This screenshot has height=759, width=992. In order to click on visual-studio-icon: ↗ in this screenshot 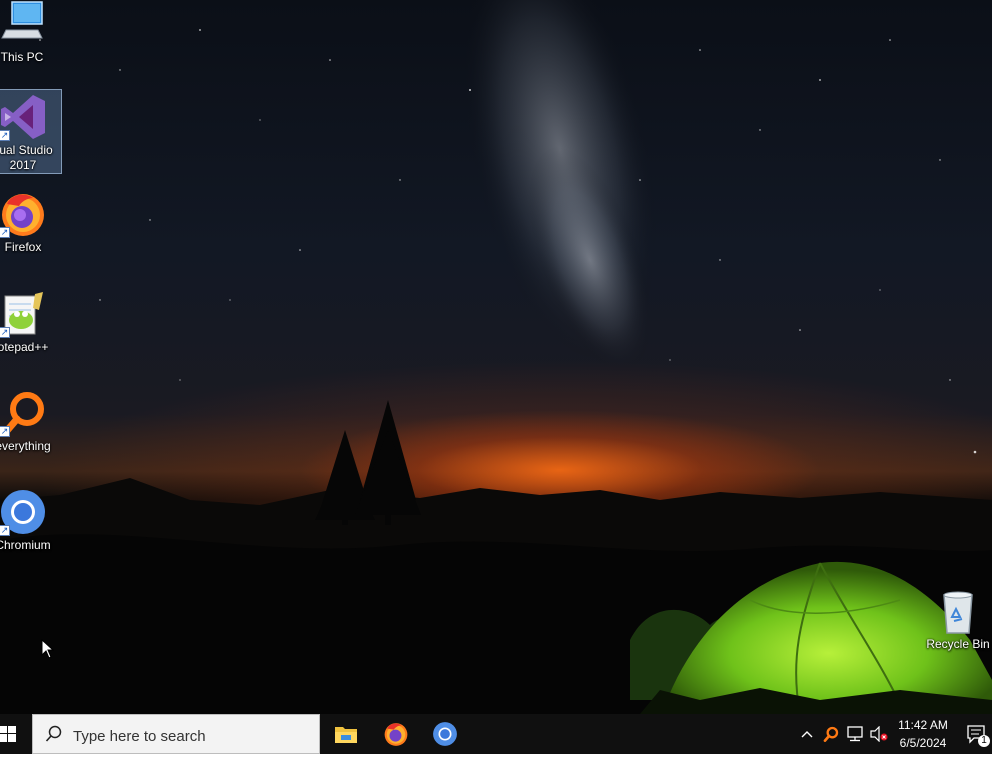, I will do `click(23, 117)`.